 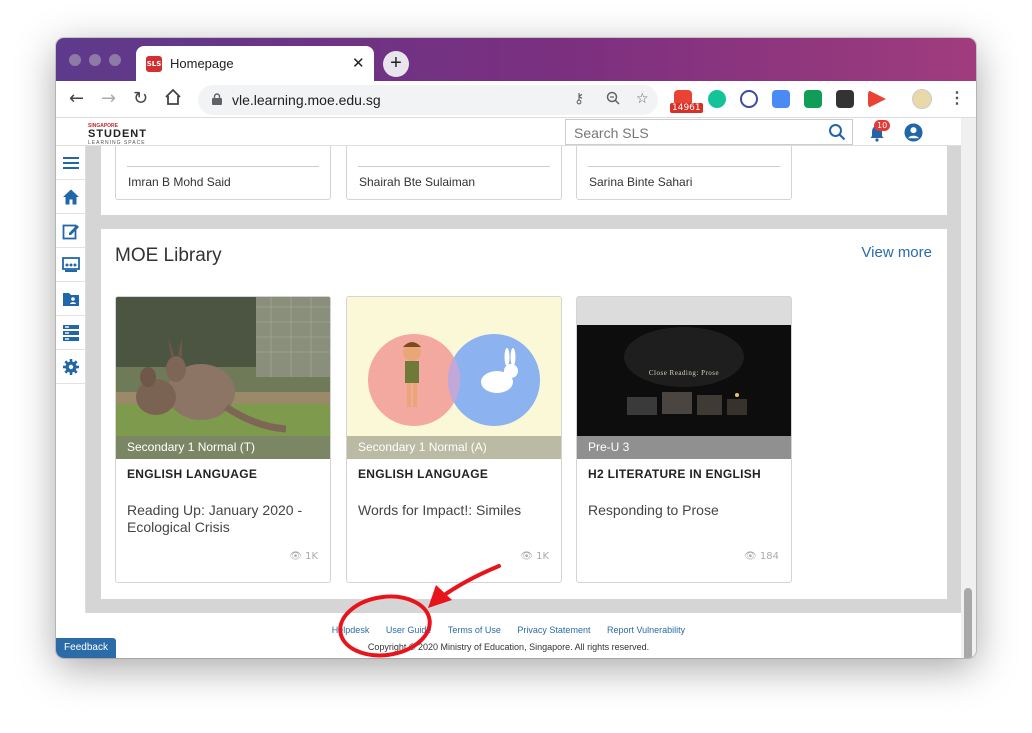 What do you see at coordinates (76, 98) in the screenshot?
I see `back-icon: ←` at bounding box center [76, 98].